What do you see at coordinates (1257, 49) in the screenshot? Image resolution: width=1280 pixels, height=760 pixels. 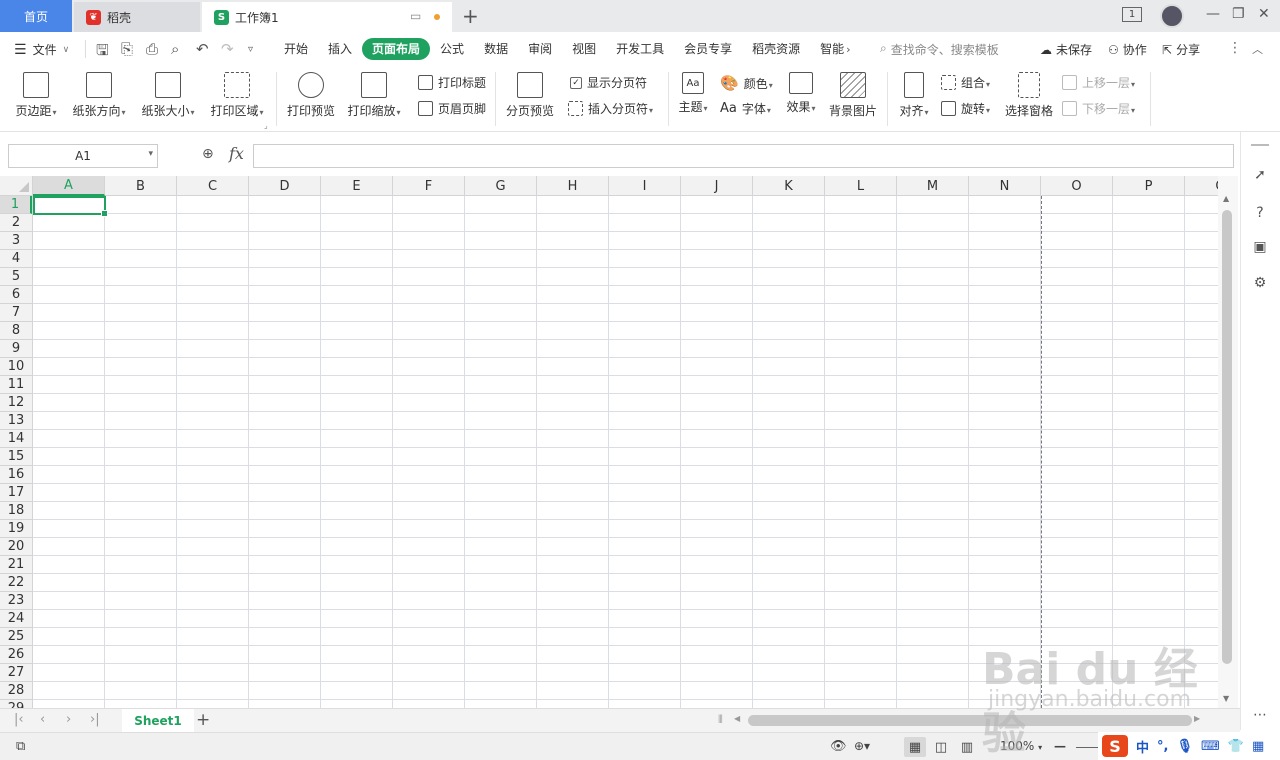 I see `collapse-ribbon-icon: ︿` at bounding box center [1257, 49].